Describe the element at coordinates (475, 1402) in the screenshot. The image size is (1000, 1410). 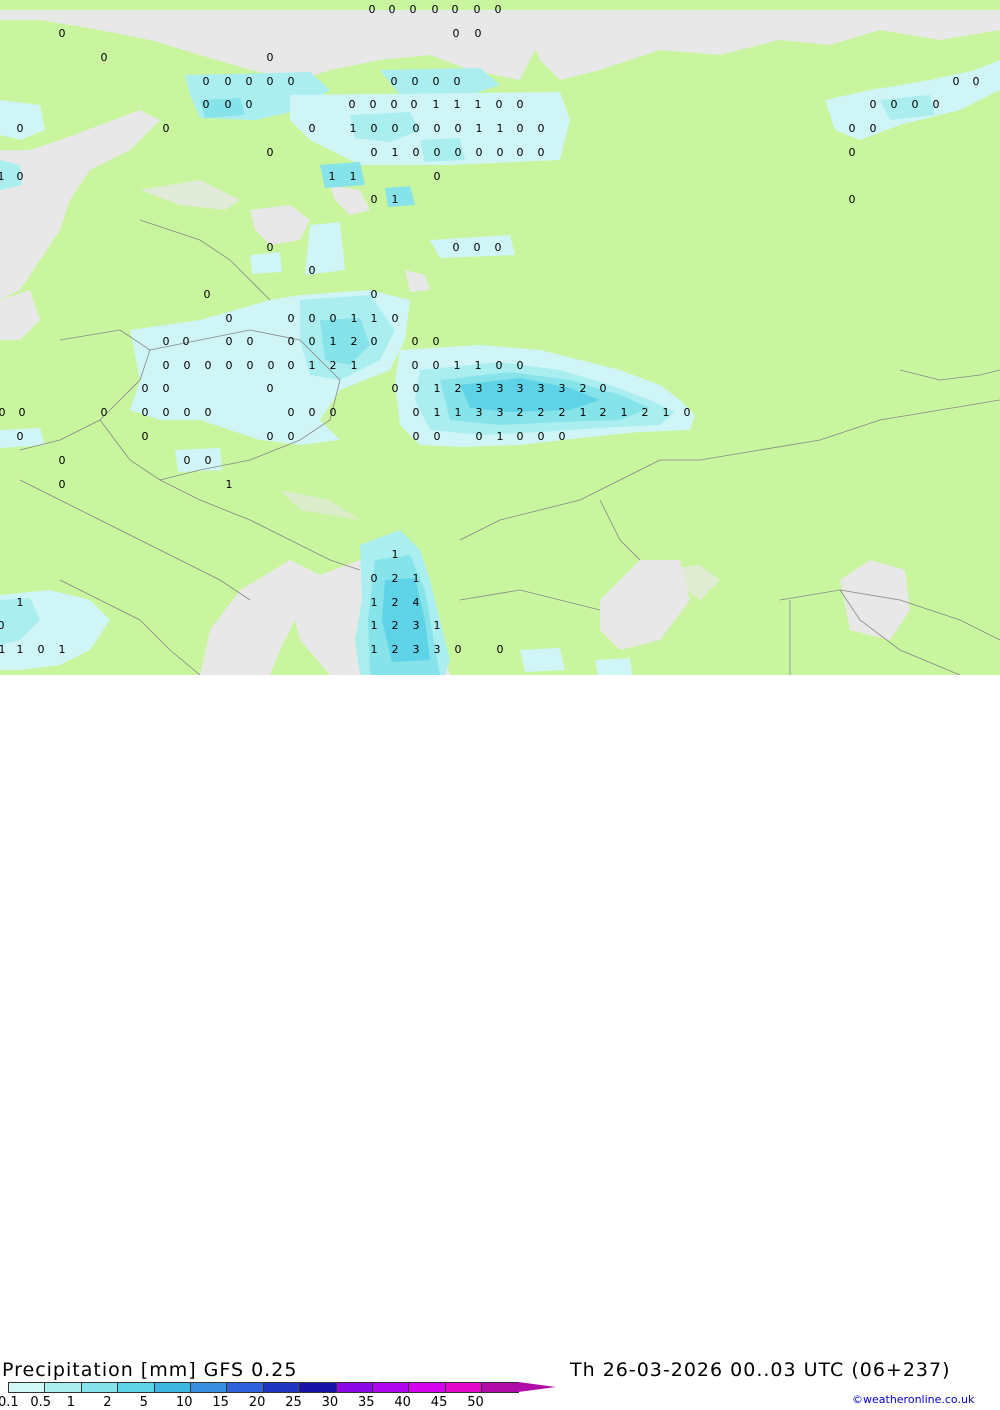
I see `scale-tick-label: 50` at that location.